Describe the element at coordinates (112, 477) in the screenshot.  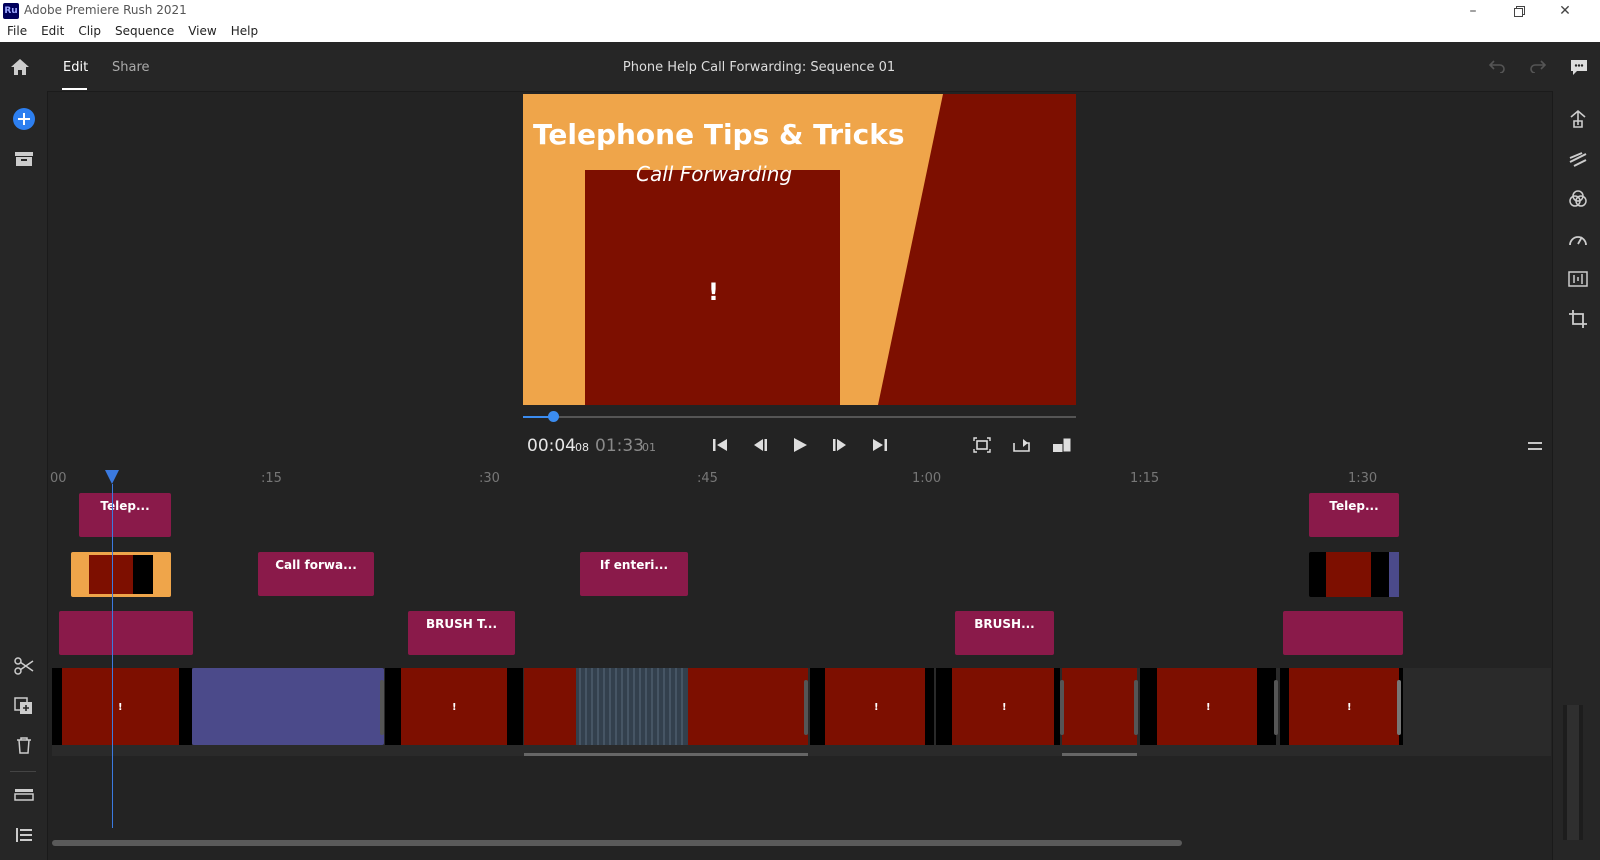
I see `playhead-handle` at that location.